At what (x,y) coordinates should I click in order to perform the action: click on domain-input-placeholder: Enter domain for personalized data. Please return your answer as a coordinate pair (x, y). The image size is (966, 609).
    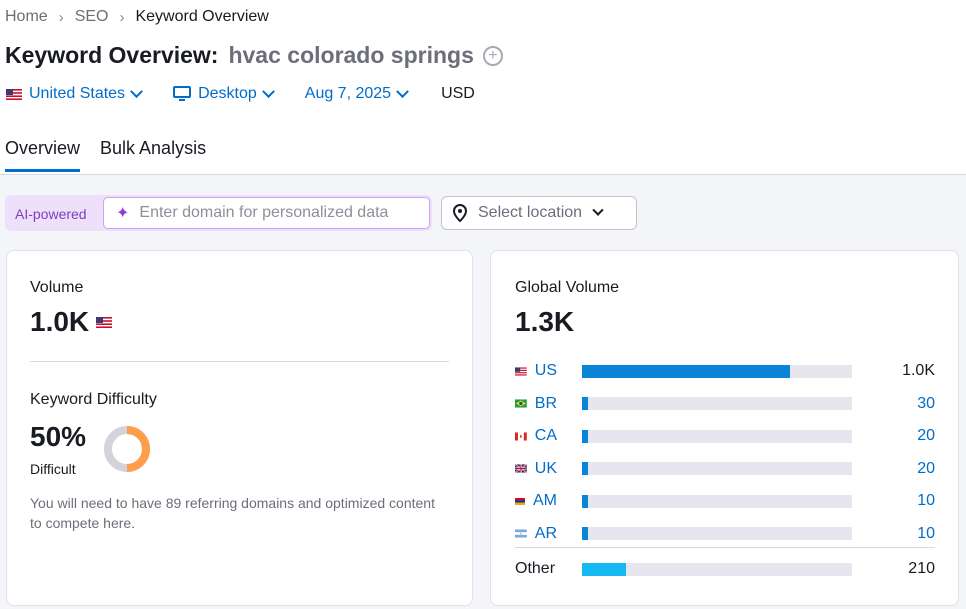
    Looking at the image, I should click on (264, 212).